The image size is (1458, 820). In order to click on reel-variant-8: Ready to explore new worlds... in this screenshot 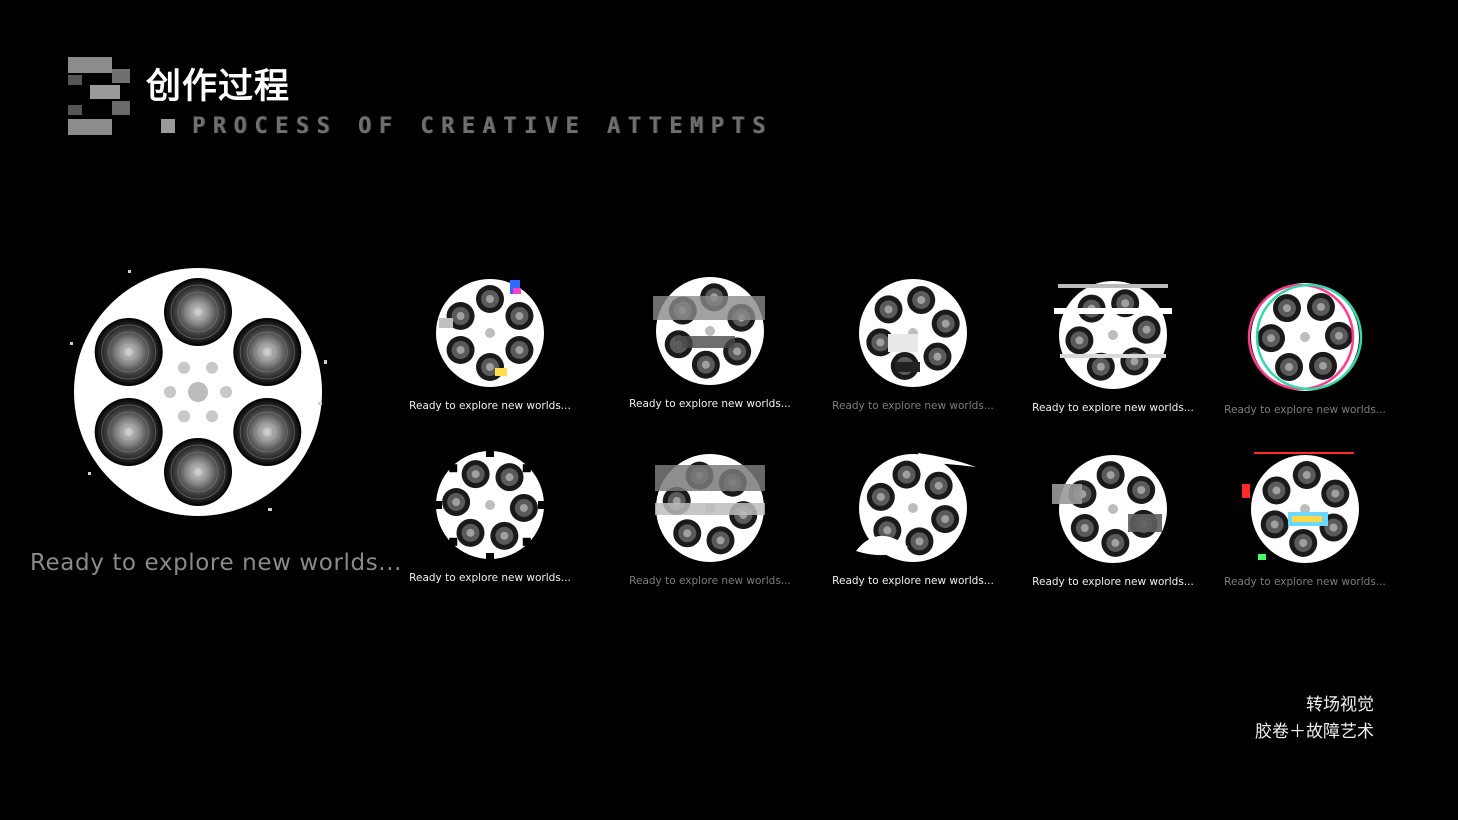, I will do `click(913, 515)`.